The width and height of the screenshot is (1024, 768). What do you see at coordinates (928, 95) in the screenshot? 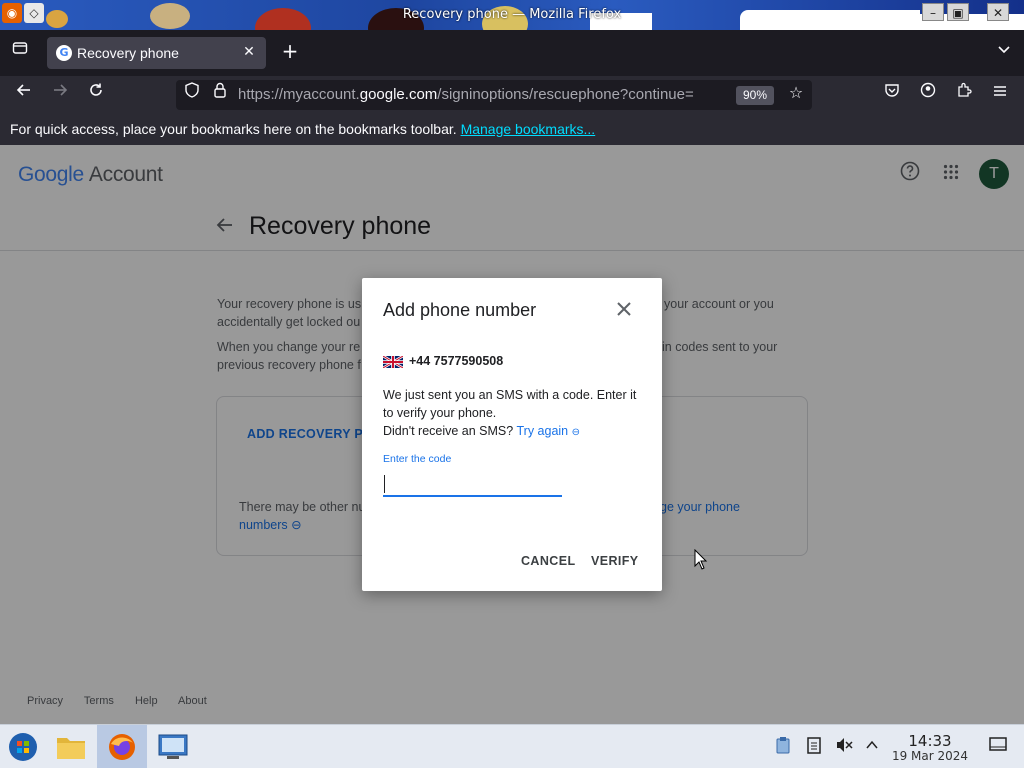
I see `account-icon` at bounding box center [928, 95].